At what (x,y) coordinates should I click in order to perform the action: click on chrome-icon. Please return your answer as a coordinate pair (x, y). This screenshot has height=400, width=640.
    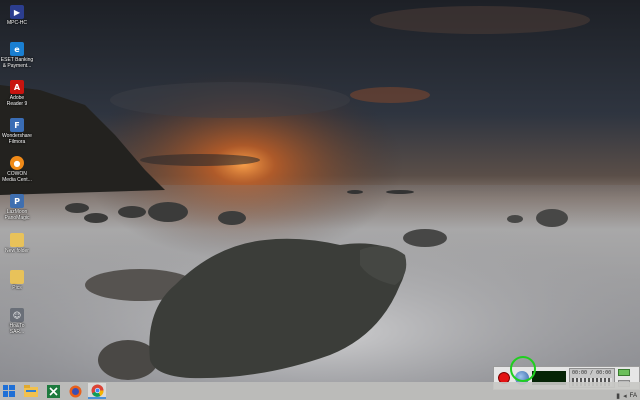
    Looking at the image, I should click on (97, 391).